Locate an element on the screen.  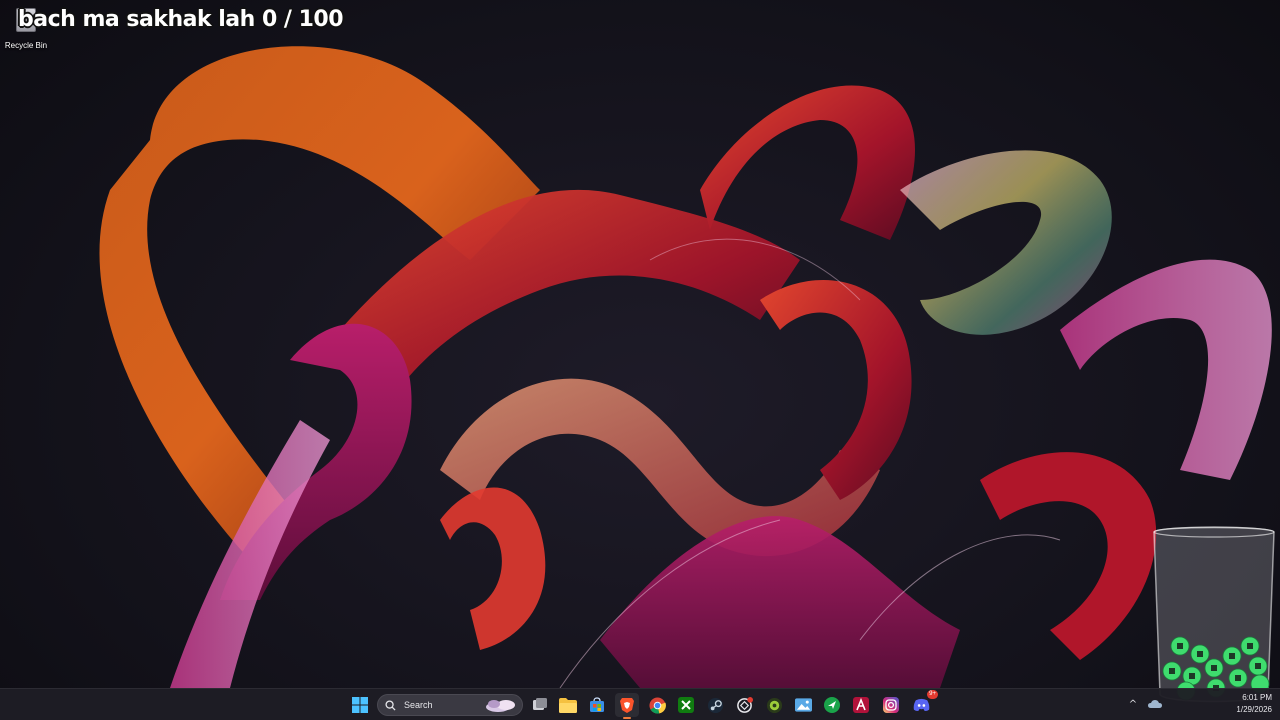
discord-icon is located at coordinates (921, 704).